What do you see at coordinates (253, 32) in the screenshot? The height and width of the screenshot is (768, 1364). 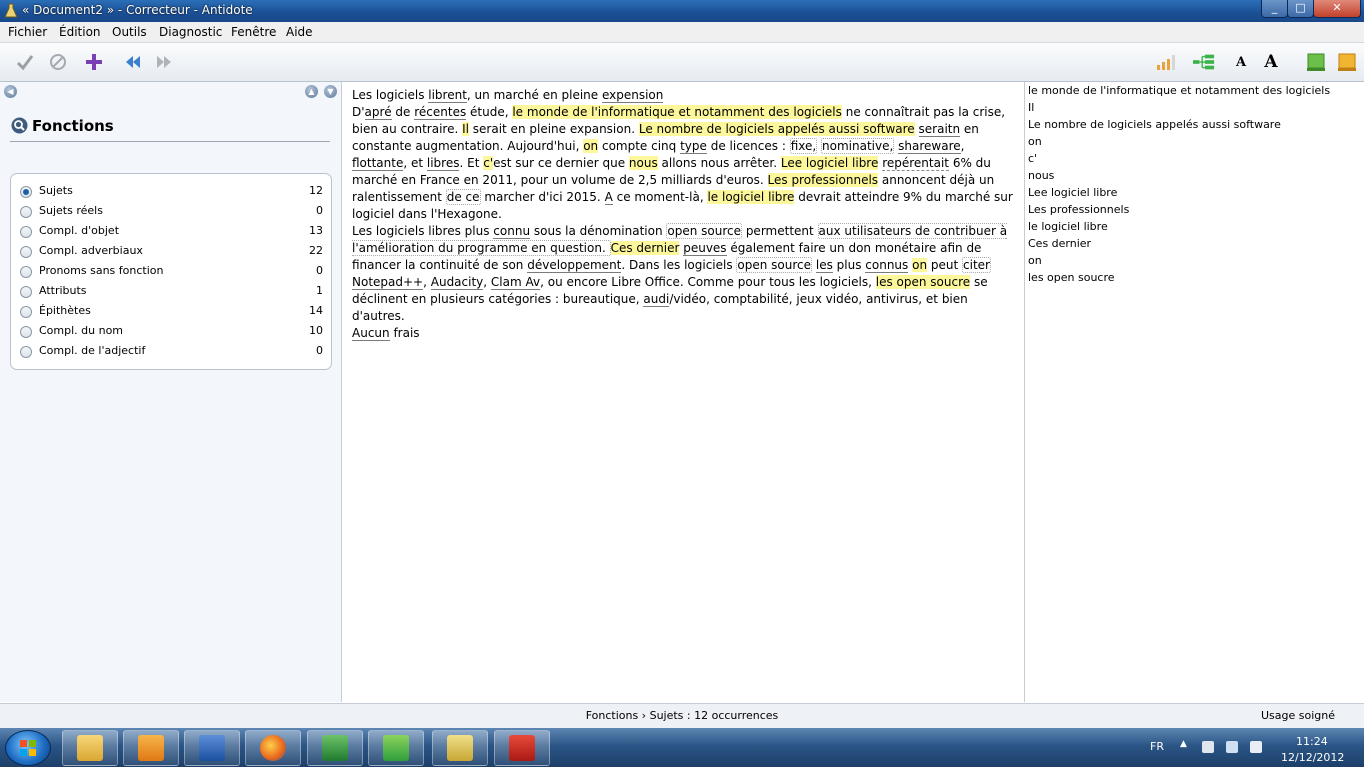 I see `menu-fenetre: Fenêtre` at bounding box center [253, 32].